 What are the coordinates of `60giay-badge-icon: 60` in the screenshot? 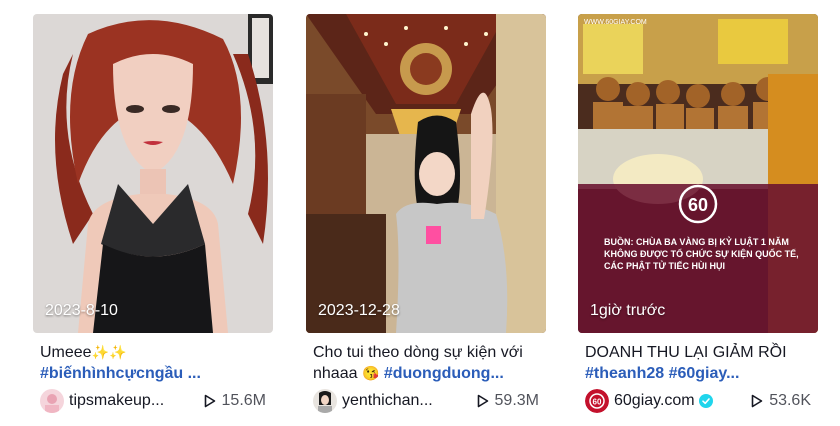 It's located at (698, 204).